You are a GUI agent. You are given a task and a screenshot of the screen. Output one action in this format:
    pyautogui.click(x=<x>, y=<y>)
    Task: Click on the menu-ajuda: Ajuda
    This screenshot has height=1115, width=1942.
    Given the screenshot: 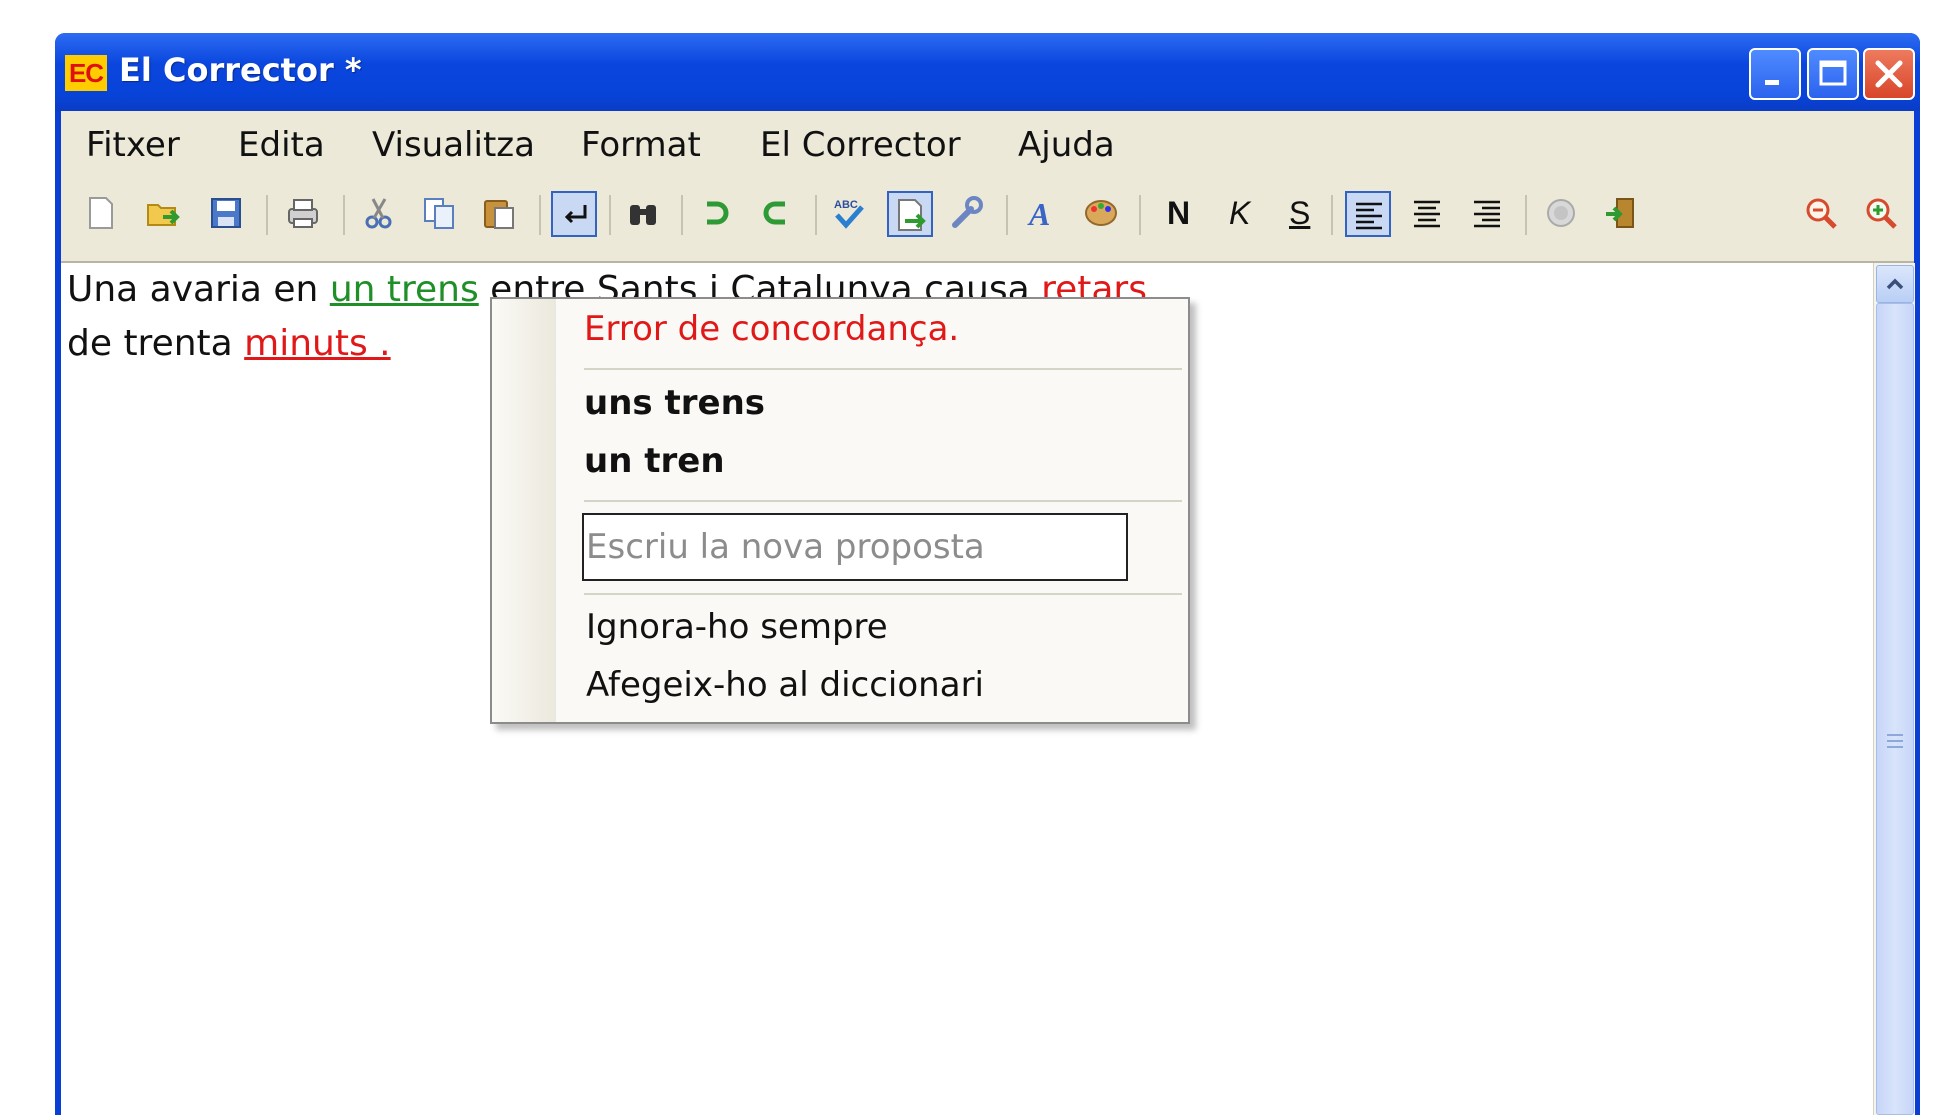 What is the action you would take?
    pyautogui.click(x=1066, y=145)
    